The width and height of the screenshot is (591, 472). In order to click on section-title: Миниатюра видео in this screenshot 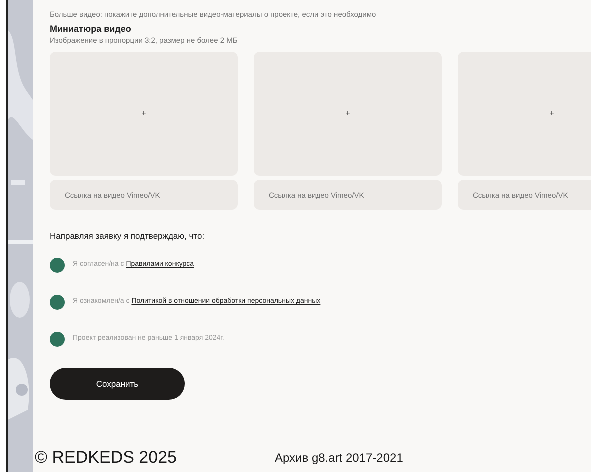, I will do `click(91, 29)`.